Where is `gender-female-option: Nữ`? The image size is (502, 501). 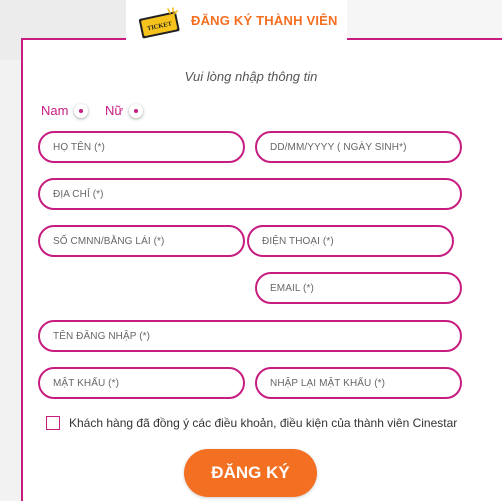
gender-female-option: Nữ is located at coordinates (124, 110).